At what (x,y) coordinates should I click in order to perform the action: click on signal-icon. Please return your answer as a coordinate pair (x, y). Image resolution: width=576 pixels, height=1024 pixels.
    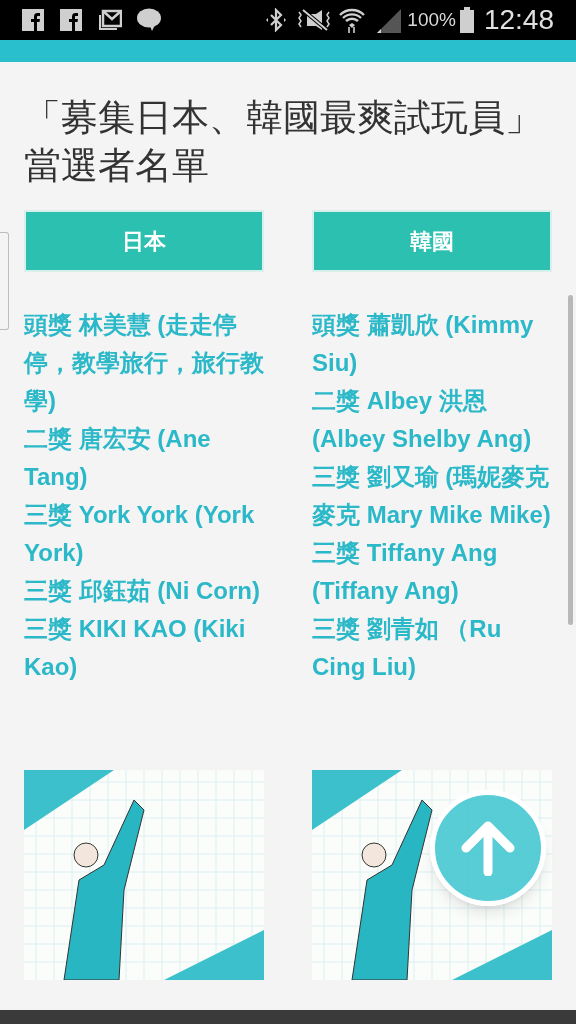
    Looking at the image, I should click on (388, 20).